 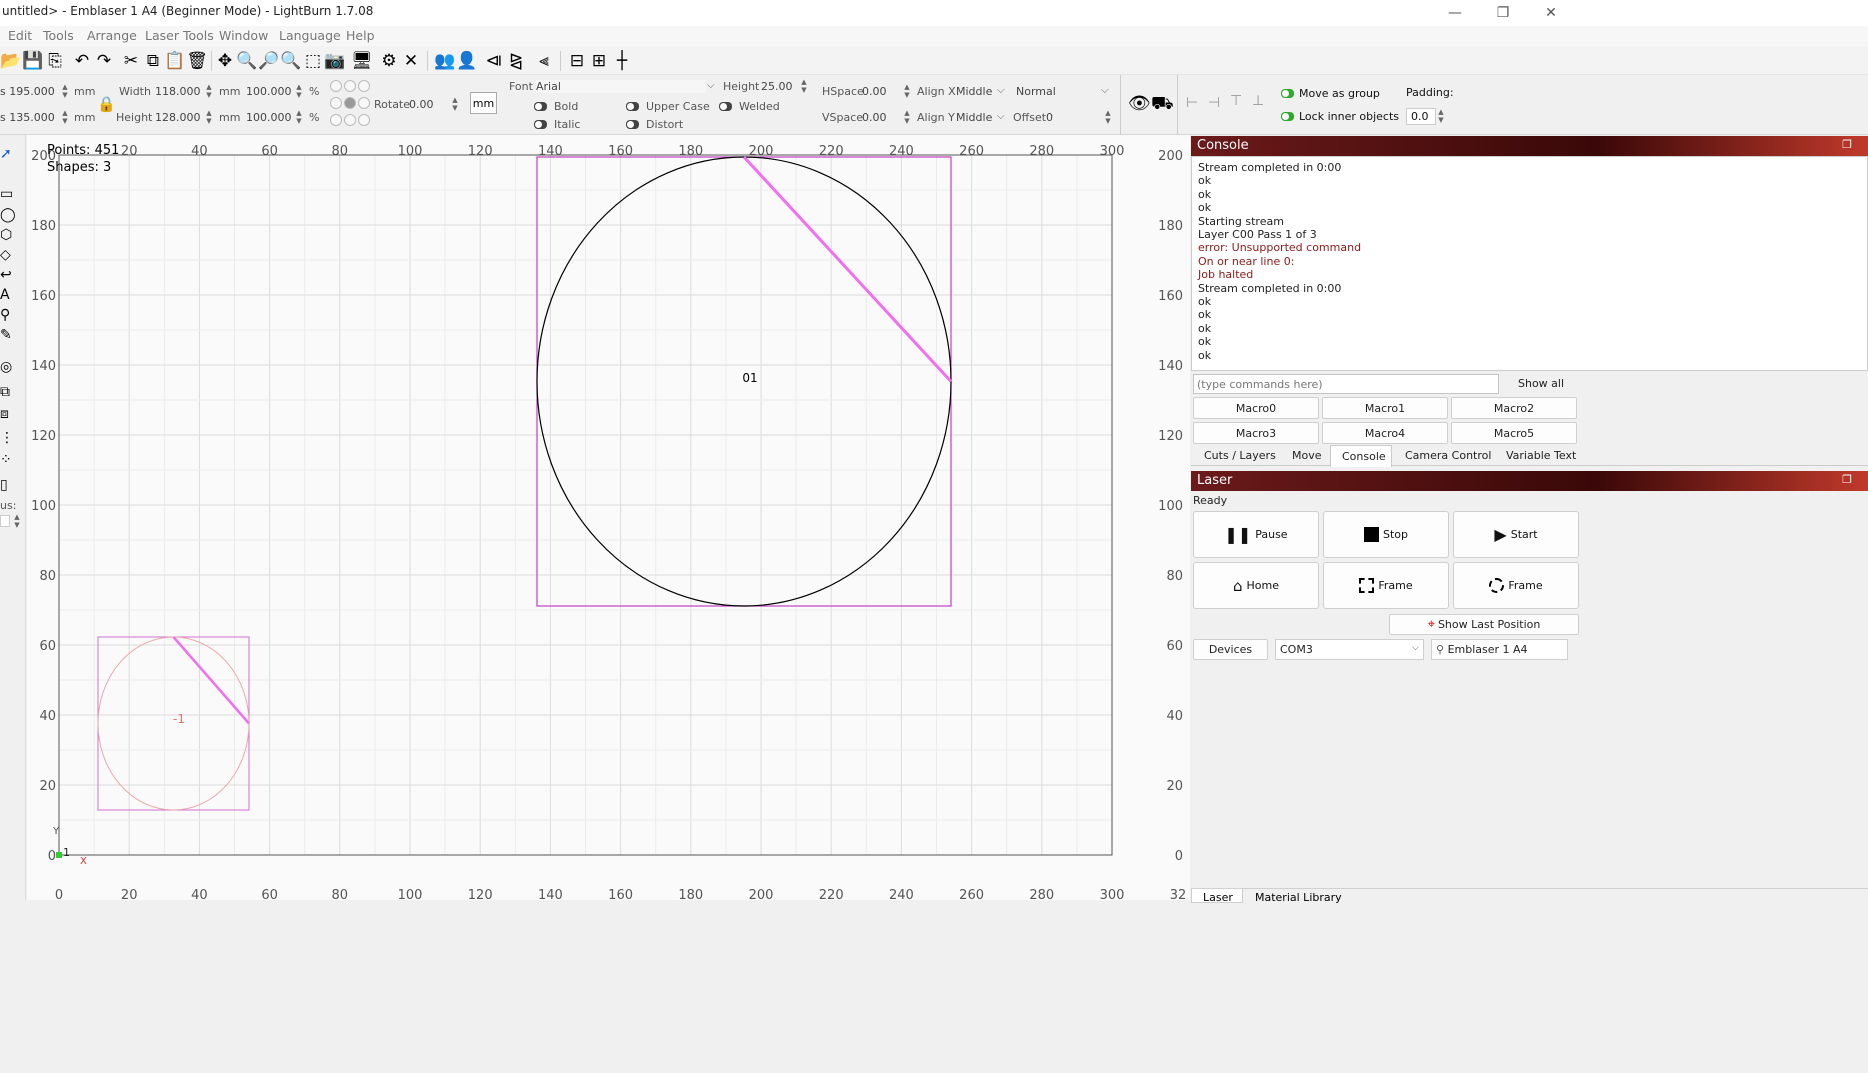 What do you see at coordinates (7, 438) in the screenshot?
I see `grid-array-icon: ⋮` at bounding box center [7, 438].